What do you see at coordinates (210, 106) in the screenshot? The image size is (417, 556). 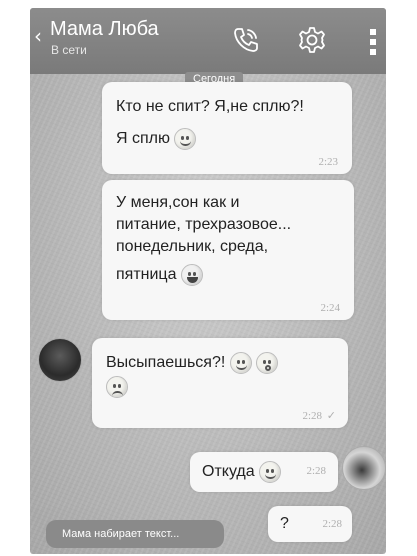 I see `message-text: Кто не спит? Я,не сплю?!` at bounding box center [210, 106].